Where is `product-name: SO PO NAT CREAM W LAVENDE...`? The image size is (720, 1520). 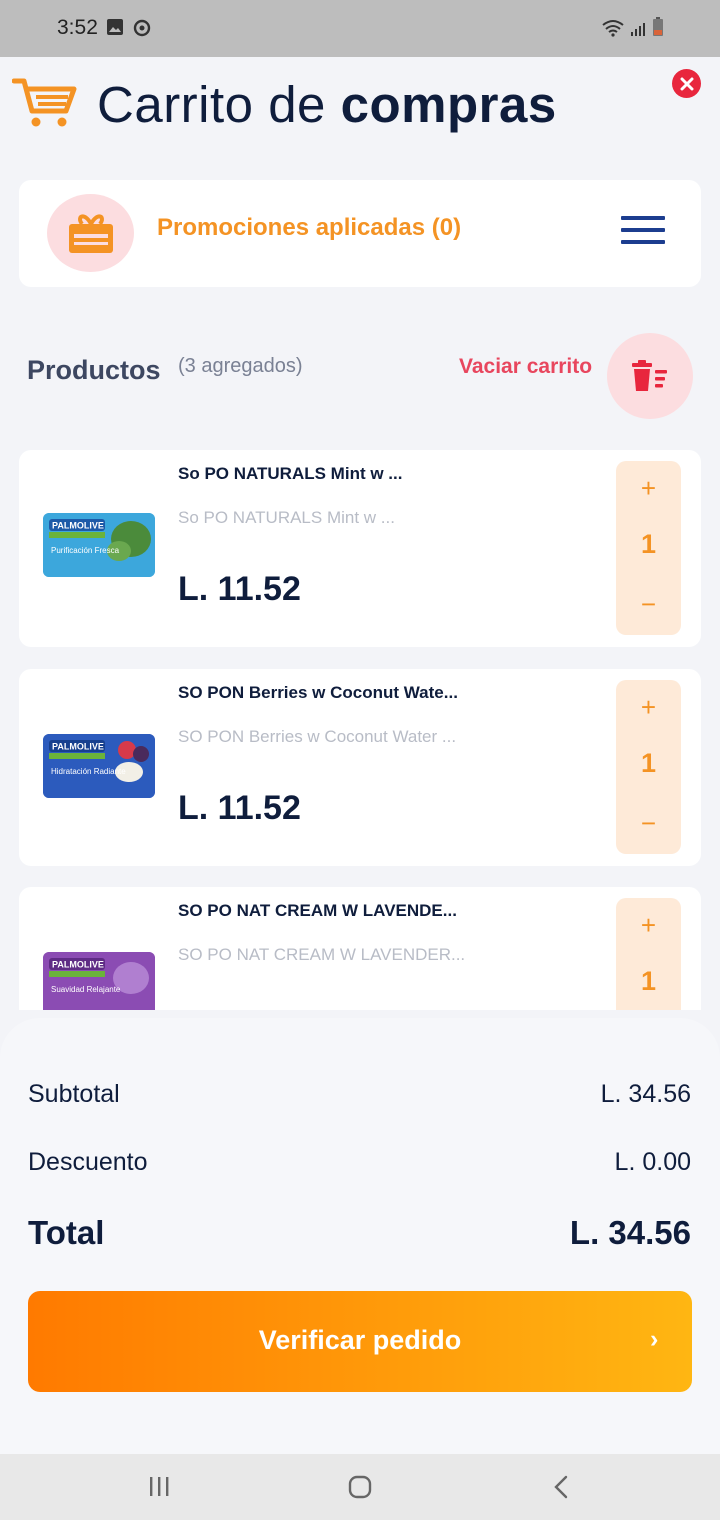
product-name: SO PO NAT CREAM W LAVENDE... is located at coordinates (317, 910).